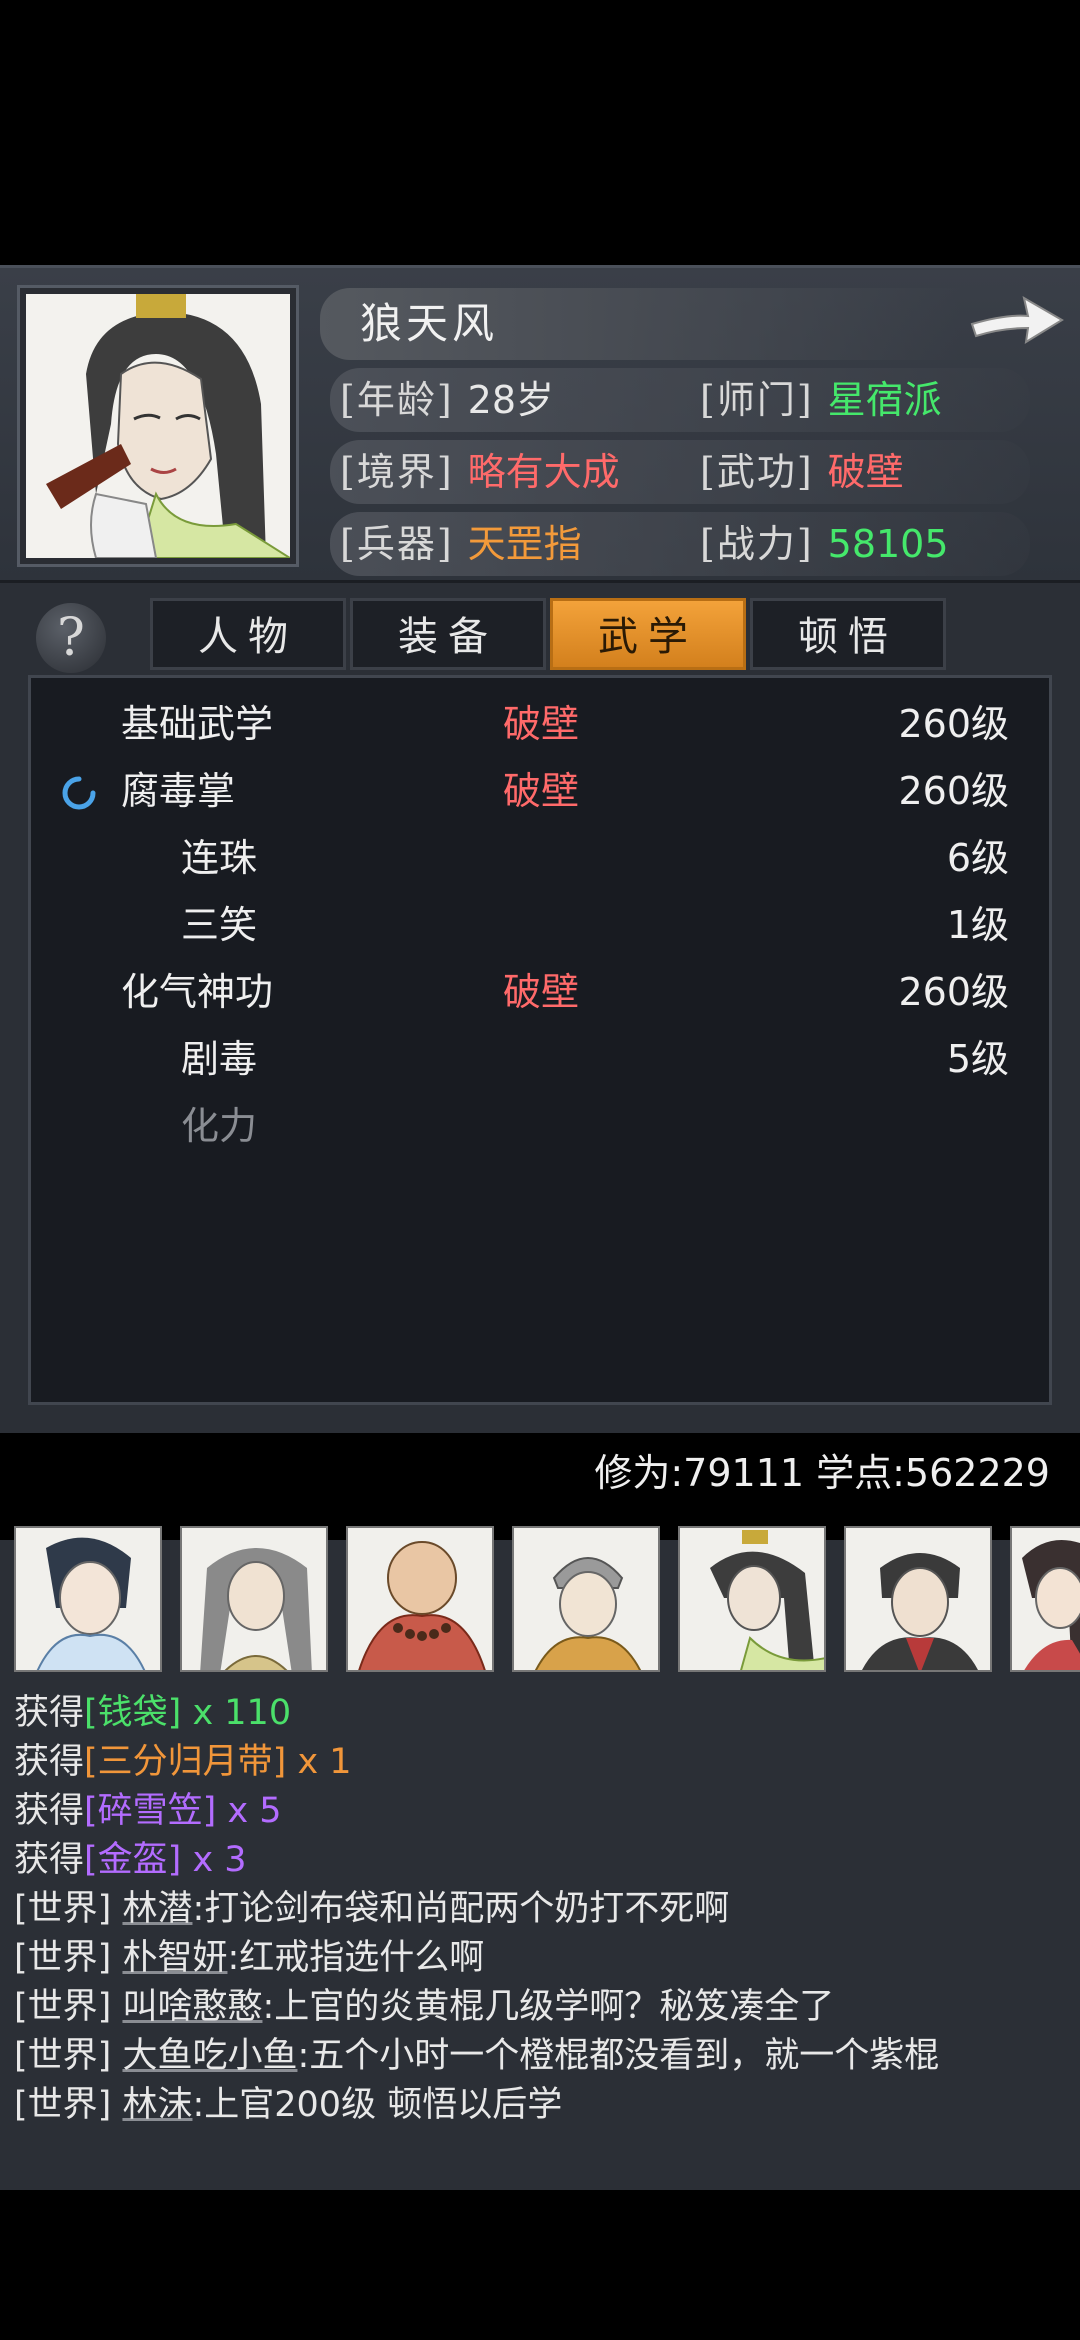  I want to click on skill-name: 连珠, so click(219, 858).